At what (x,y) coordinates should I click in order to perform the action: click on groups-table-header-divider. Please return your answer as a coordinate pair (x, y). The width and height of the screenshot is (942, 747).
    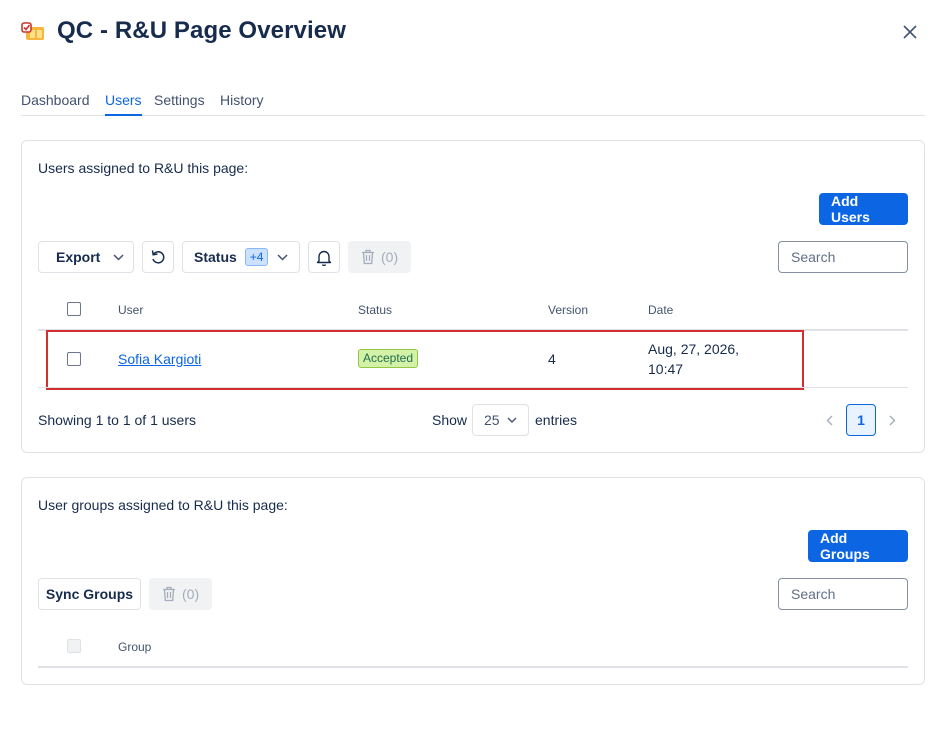
    Looking at the image, I should click on (473, 667).